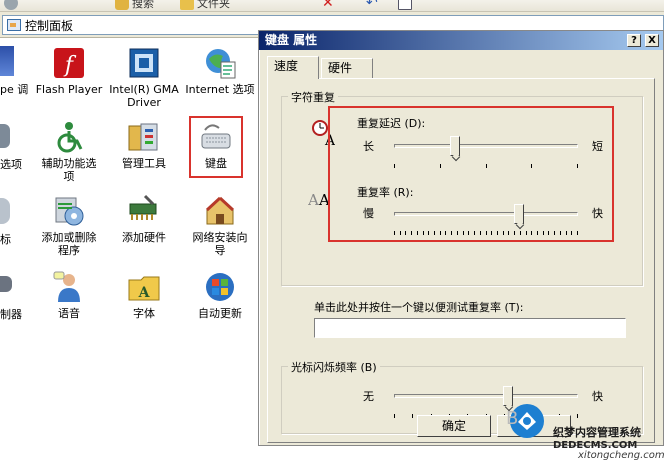  Describe the element at coordinates (144, 63) in the screenshot. I see `intel-gma-icon` at that location.